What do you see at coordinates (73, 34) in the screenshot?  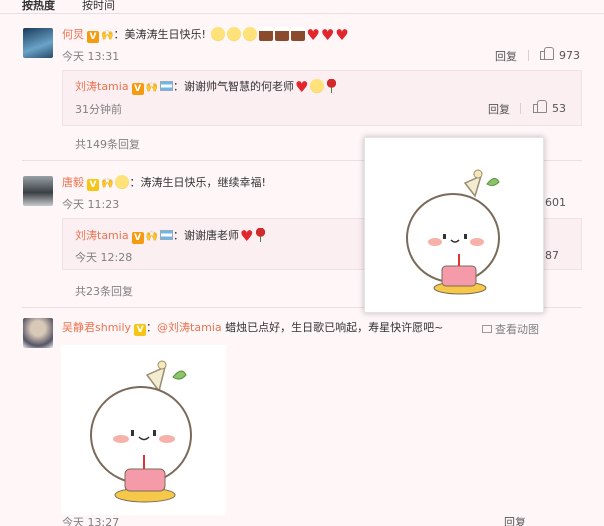 I see `username: 何炅` at bounding box center [73, 34].